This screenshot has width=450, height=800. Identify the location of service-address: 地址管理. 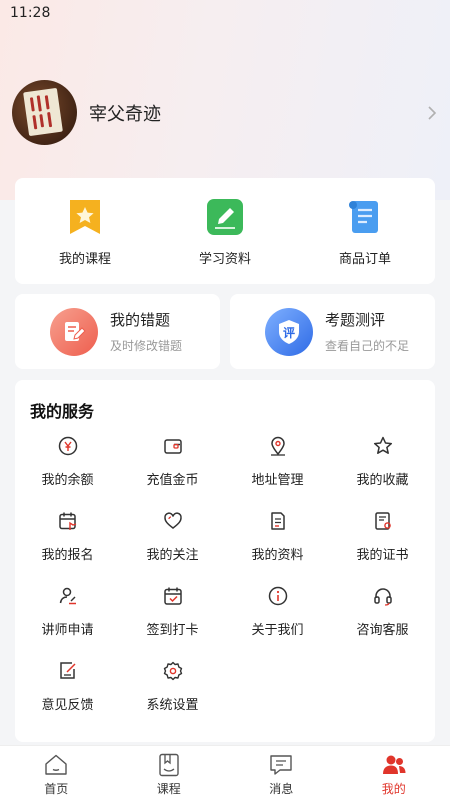
(277, 467).